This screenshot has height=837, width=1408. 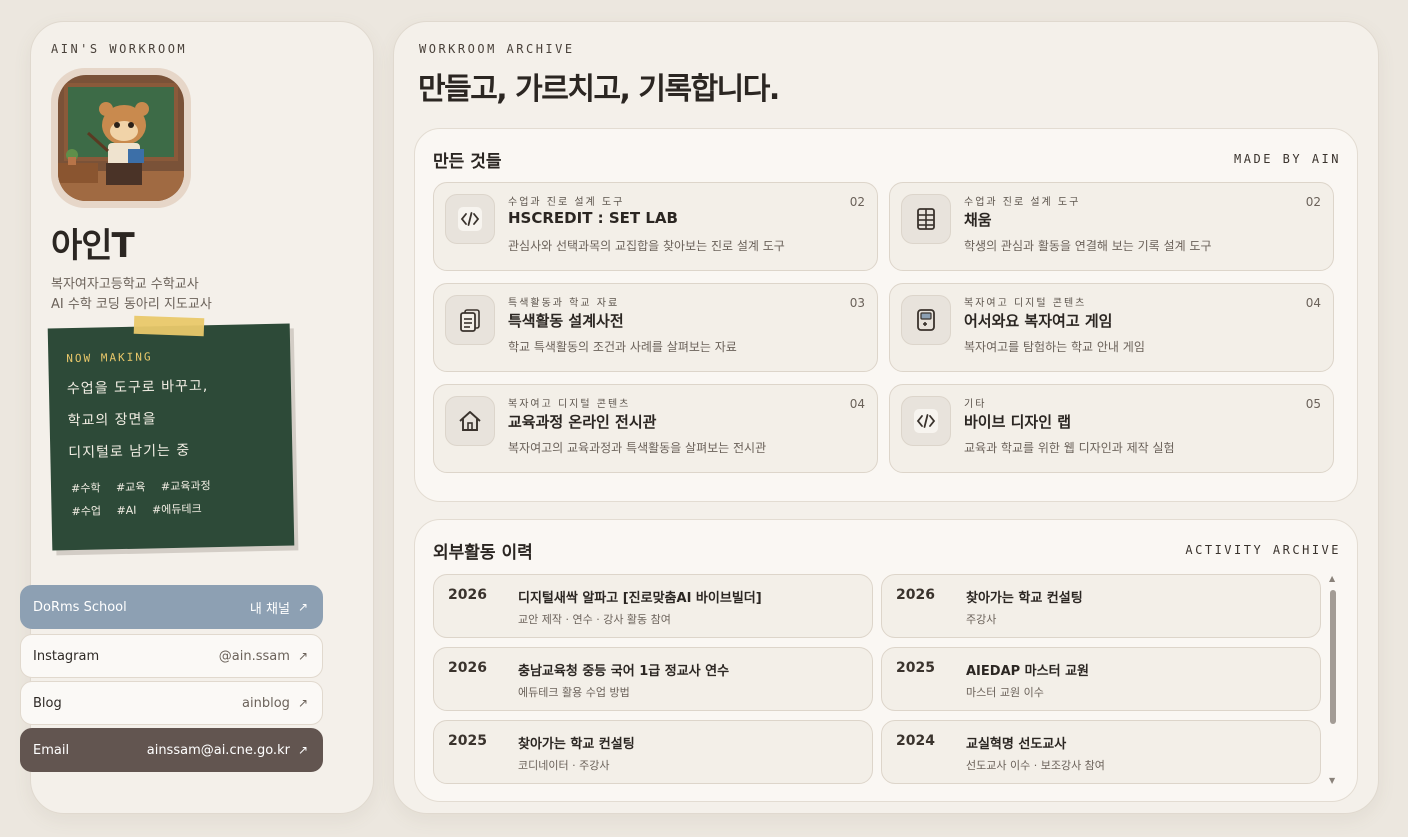 I want to click on link-label: Email, so click(x=51, y=750).